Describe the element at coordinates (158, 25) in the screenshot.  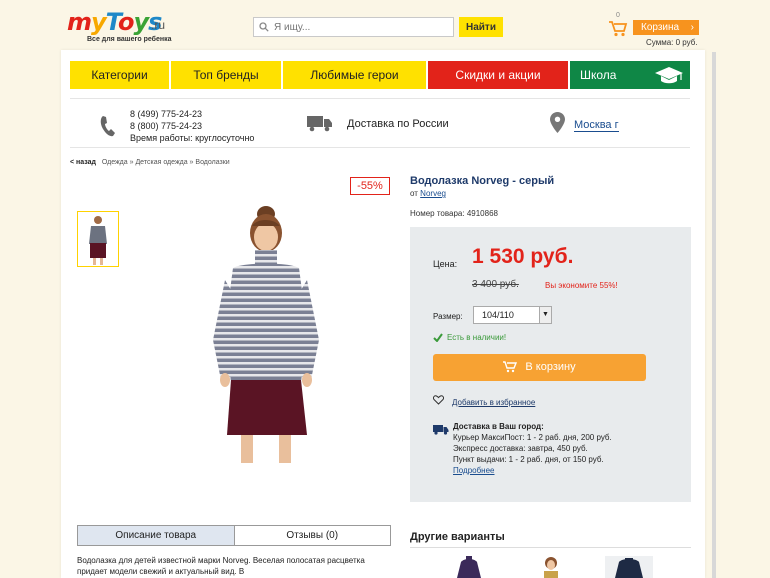
I see `logo-tld: .ru` at that location.